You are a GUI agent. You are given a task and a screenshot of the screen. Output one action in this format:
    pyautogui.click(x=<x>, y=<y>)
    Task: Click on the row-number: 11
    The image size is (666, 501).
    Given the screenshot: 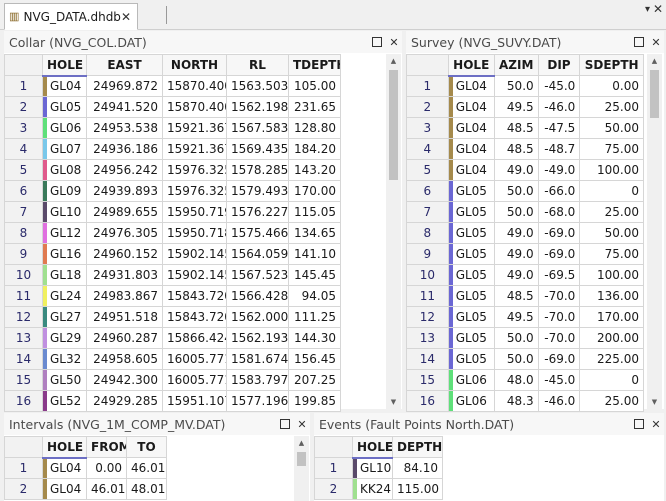 What is the action you would take?
    pyautogui.click(x=427, y=296)
    